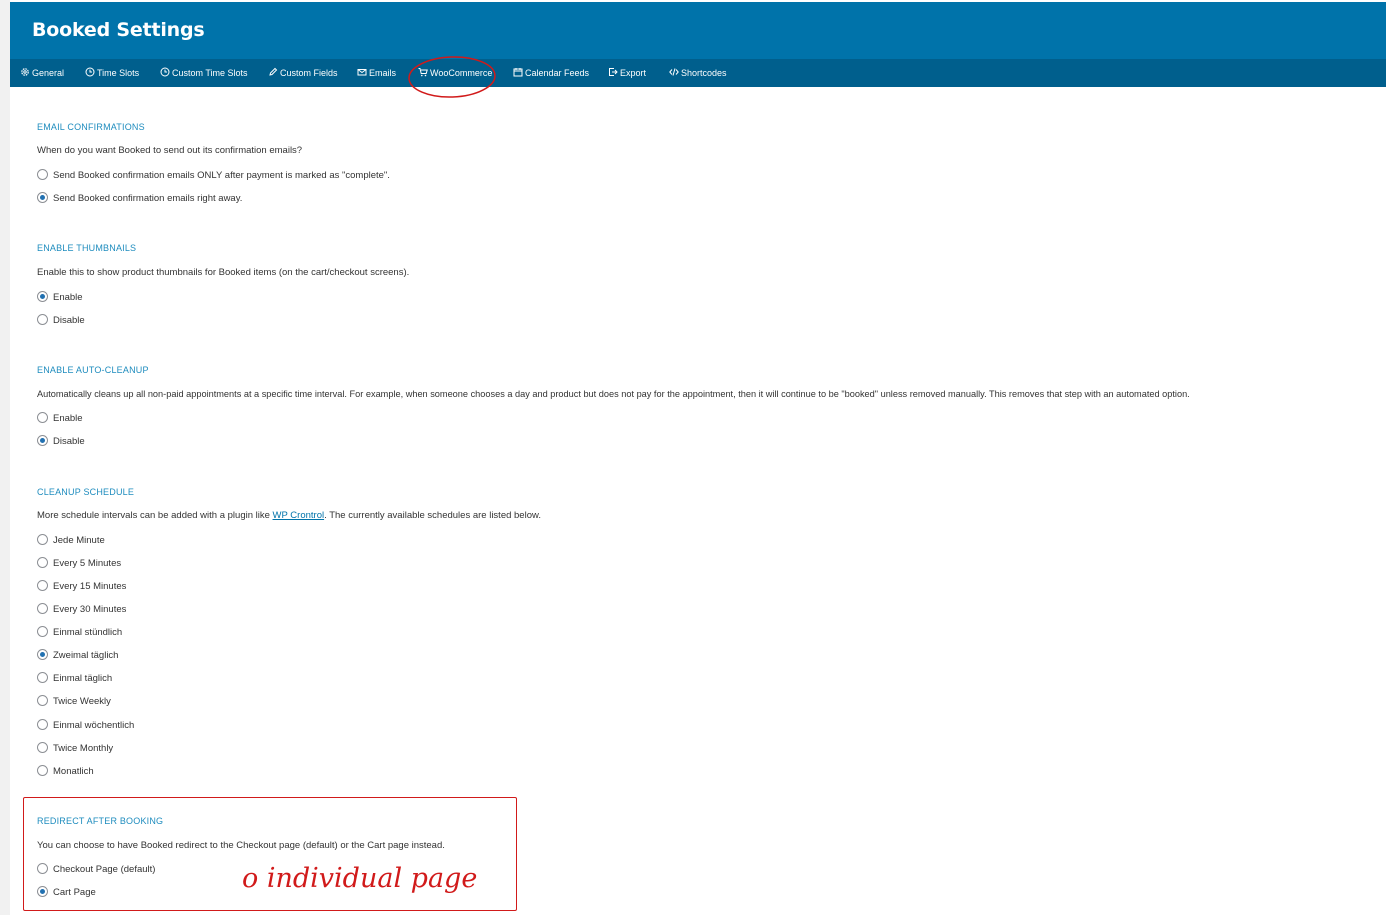 The width and height of the screenshot is (1386, 915). Describe the element at coordinates (273, 72) in the screenshot. I see `pencil-icon` at that location.